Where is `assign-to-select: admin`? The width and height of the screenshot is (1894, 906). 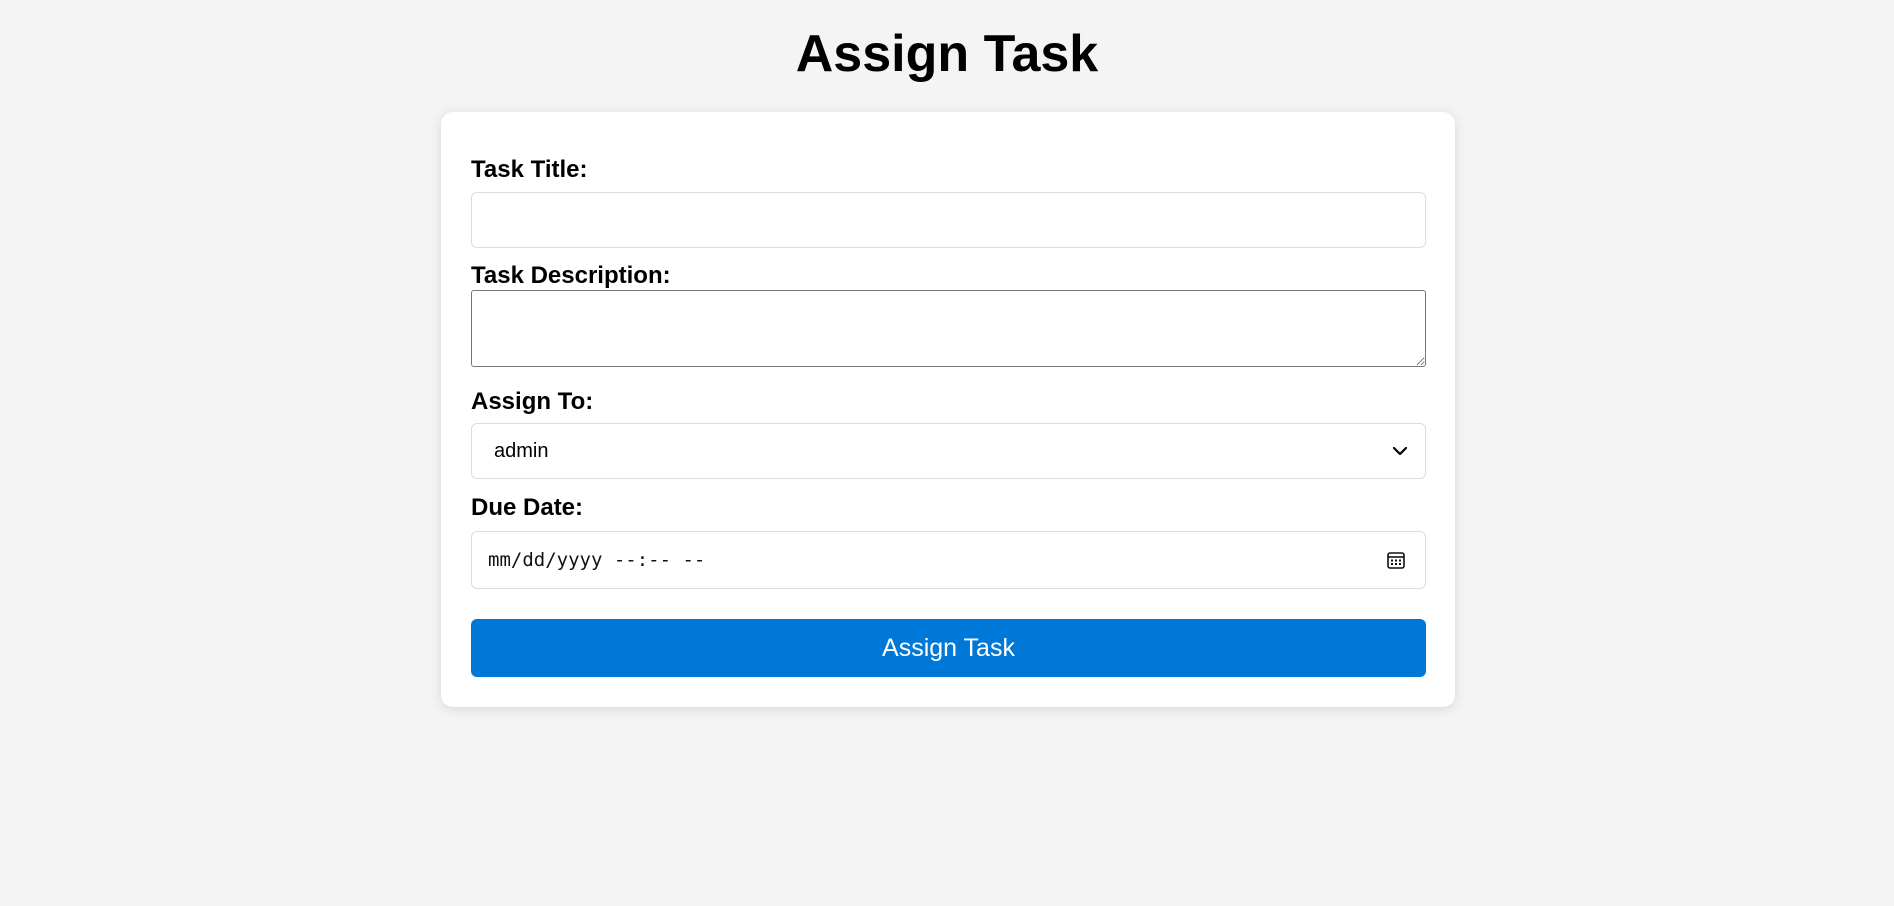 assign-to-select: admin is located at coordinates (948, 451).